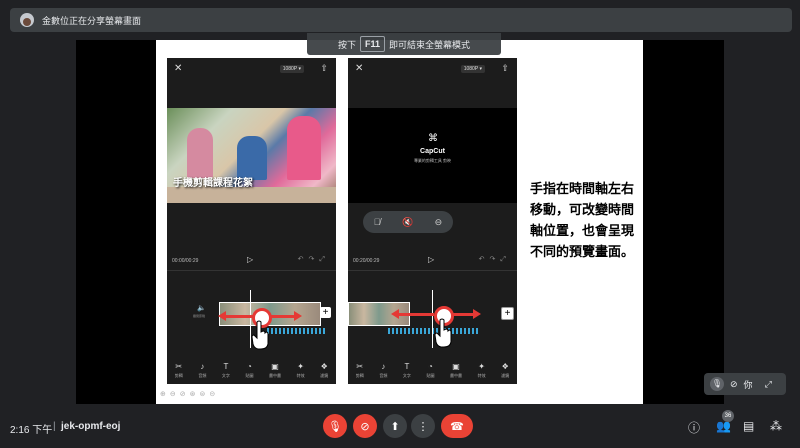  What do you see at coordinates (432, 160) in the screenshot?
I see `capcut-subtitle: 專業的剪輯工具 剪映` at bounding box center [432, 160].